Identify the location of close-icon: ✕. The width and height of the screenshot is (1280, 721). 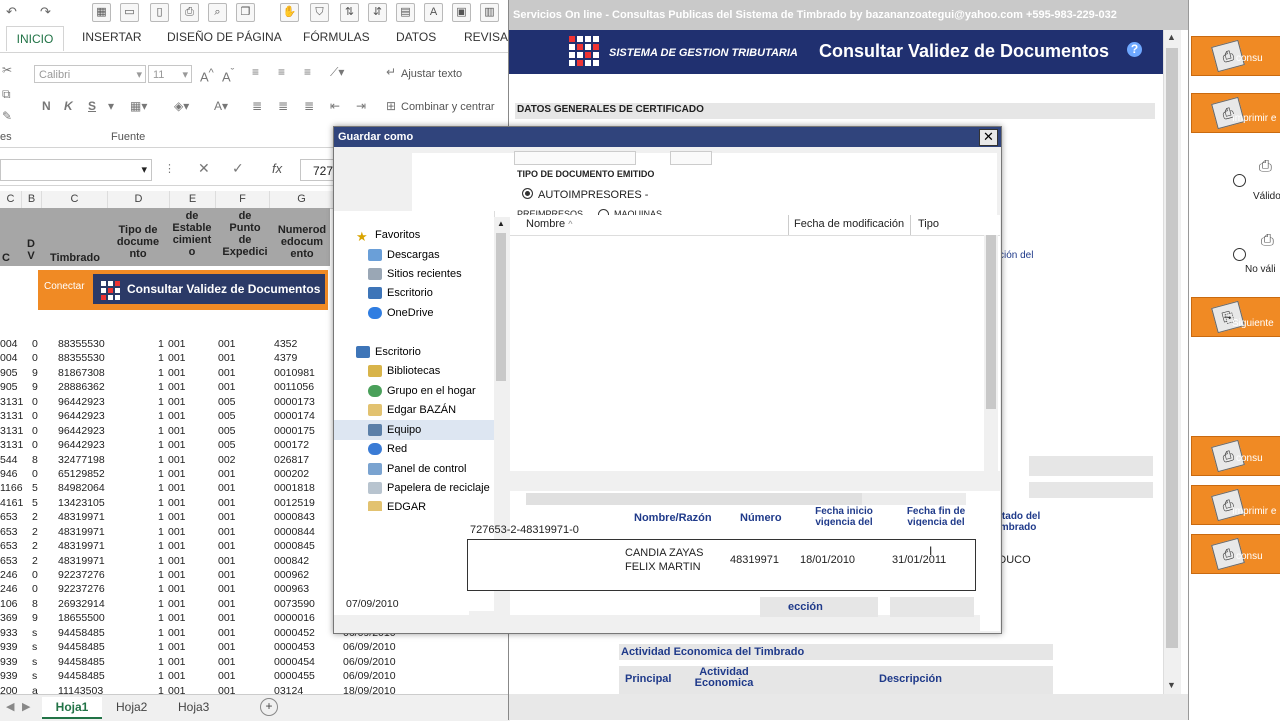
(988, 137).